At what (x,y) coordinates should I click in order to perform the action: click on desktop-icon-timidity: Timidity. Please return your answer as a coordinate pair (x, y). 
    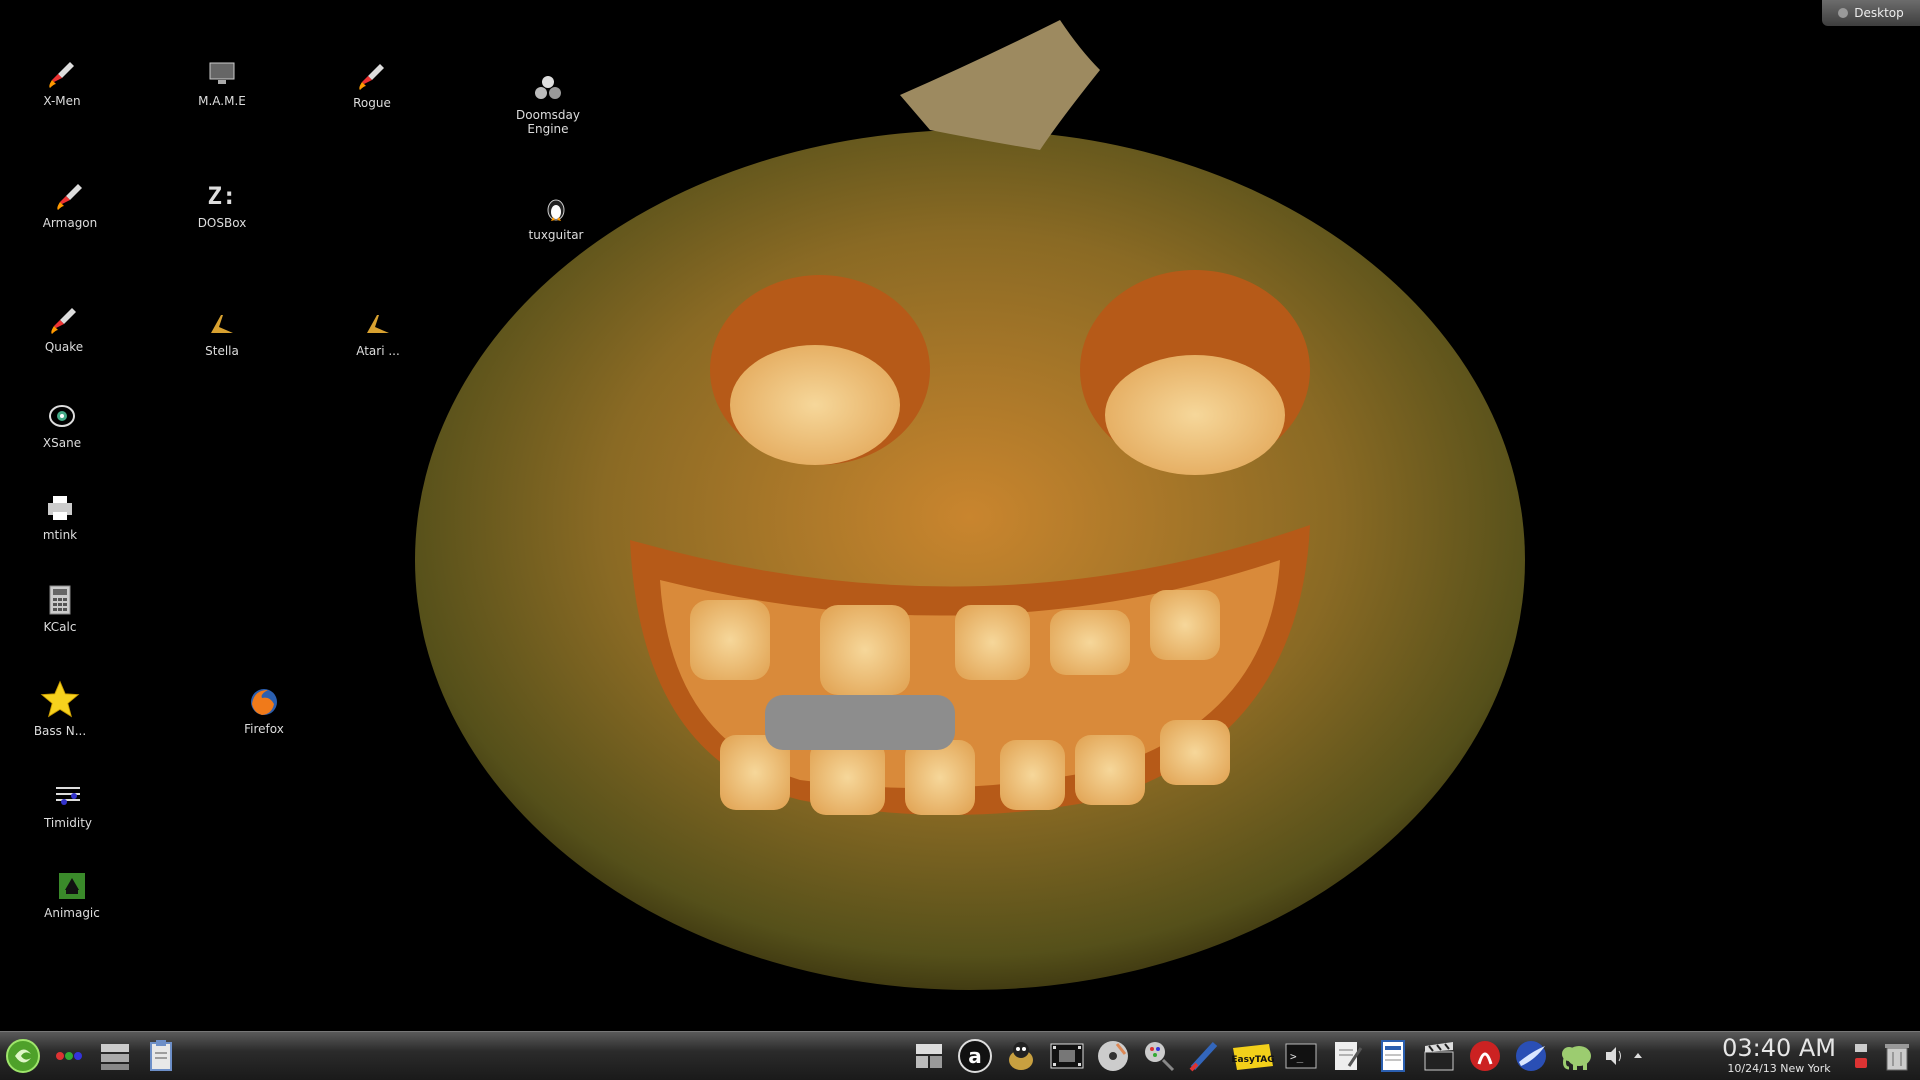
    Looking at the image, I should click on (68, 804).